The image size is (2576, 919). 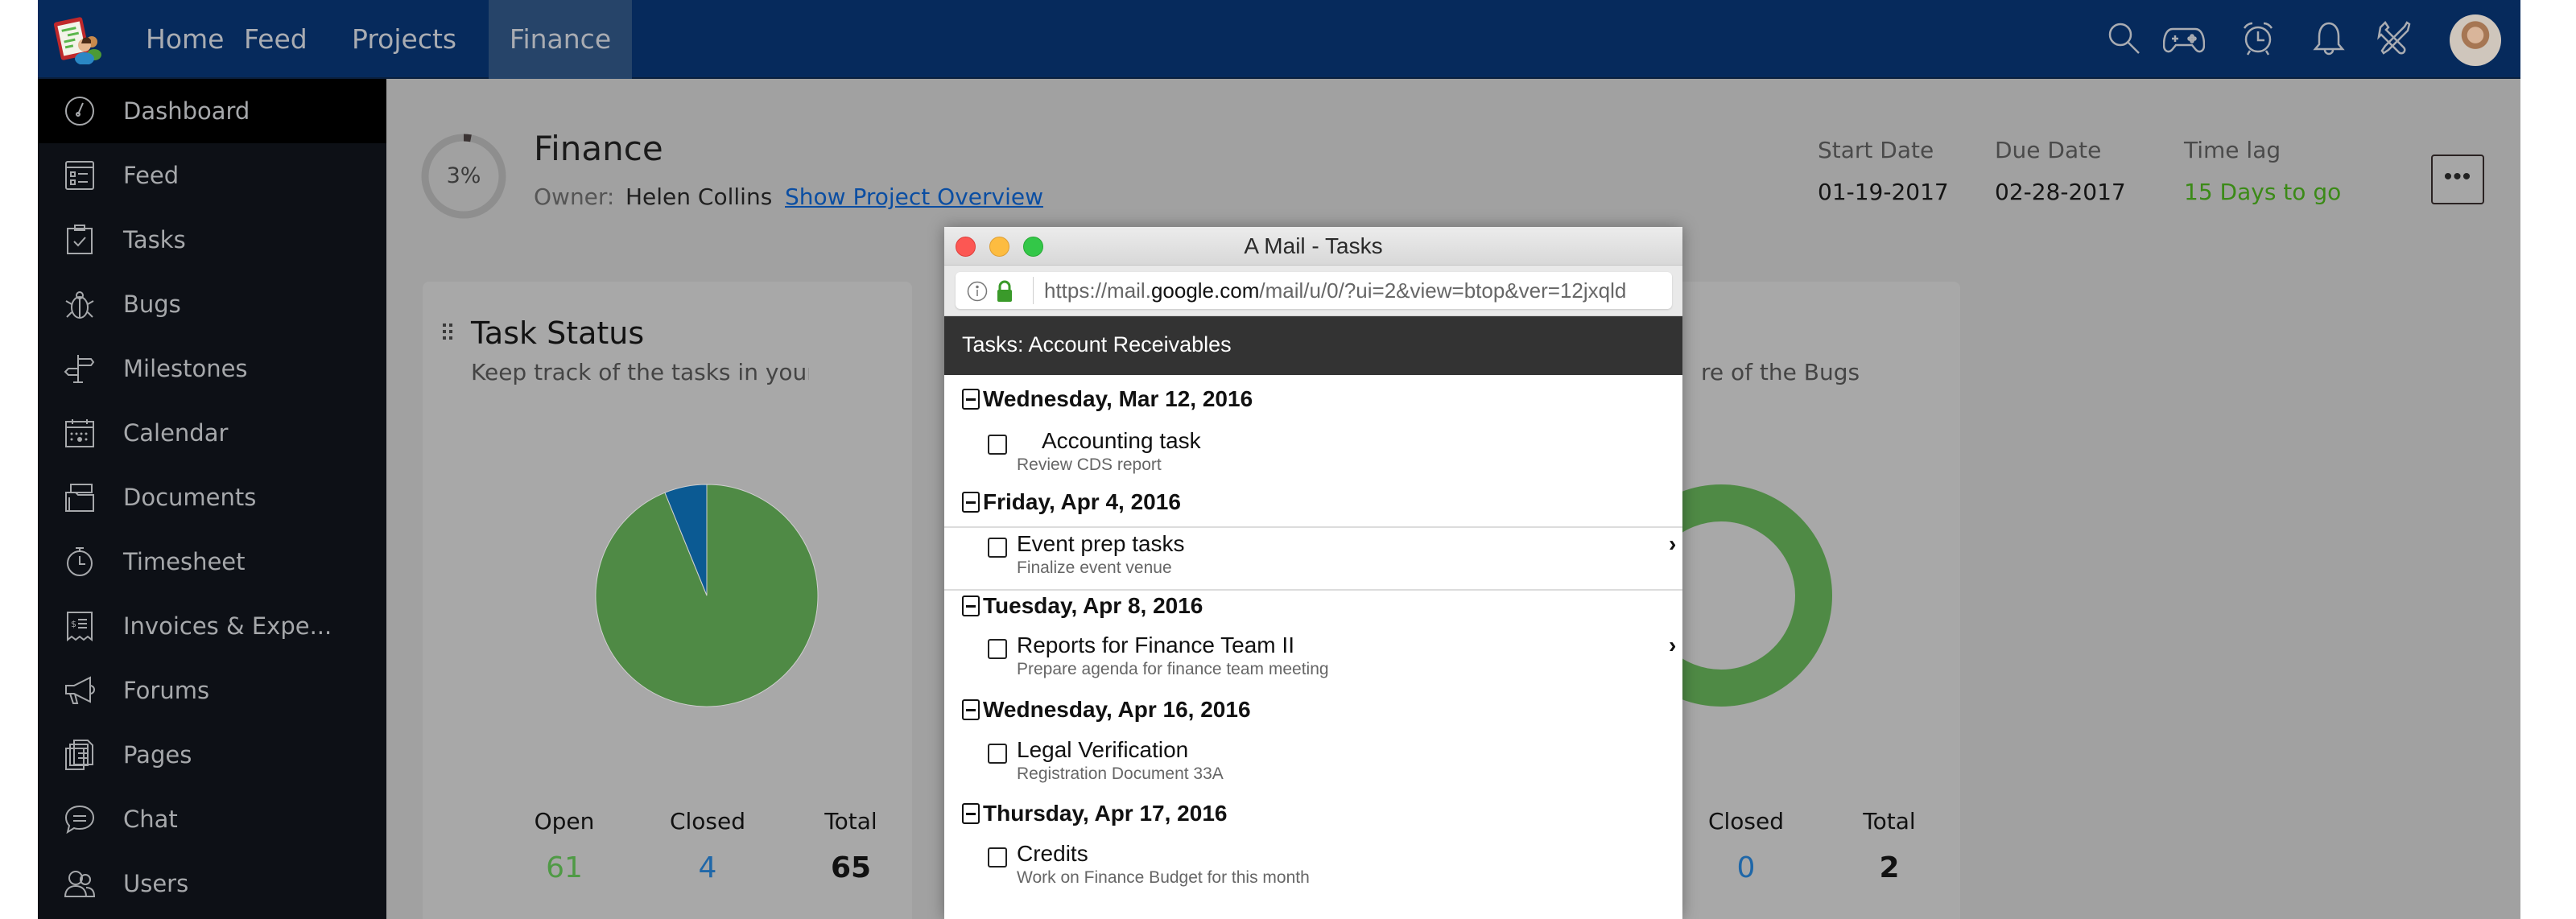 What do you see at coordinates (79, 755) in the screenshot?
I see `pages-icon` at bounding box center [79, 755].